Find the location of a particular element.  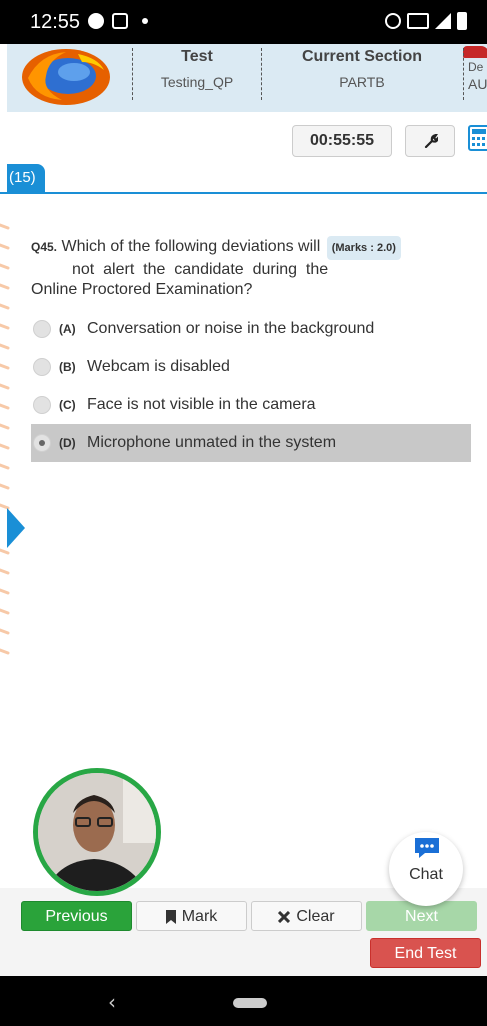

test-title: Test is located at coordinates (197, 56).